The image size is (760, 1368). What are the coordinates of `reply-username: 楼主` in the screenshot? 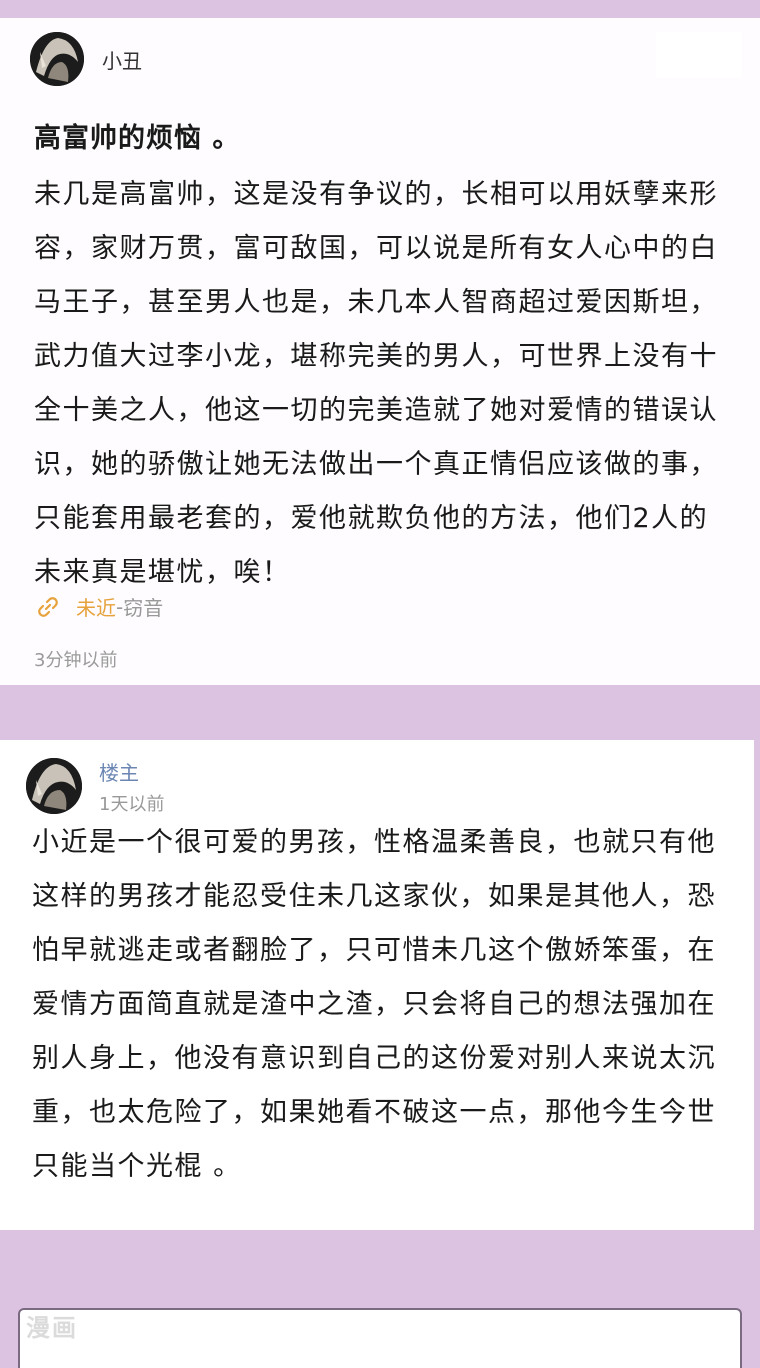 It's located at (119, 771).